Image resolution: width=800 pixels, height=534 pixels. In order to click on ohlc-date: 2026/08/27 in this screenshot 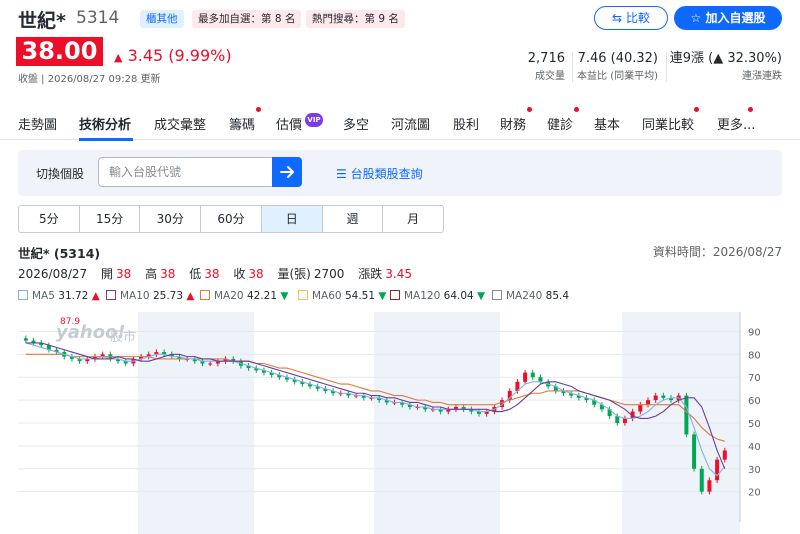, I will do `click(53, 274)`.